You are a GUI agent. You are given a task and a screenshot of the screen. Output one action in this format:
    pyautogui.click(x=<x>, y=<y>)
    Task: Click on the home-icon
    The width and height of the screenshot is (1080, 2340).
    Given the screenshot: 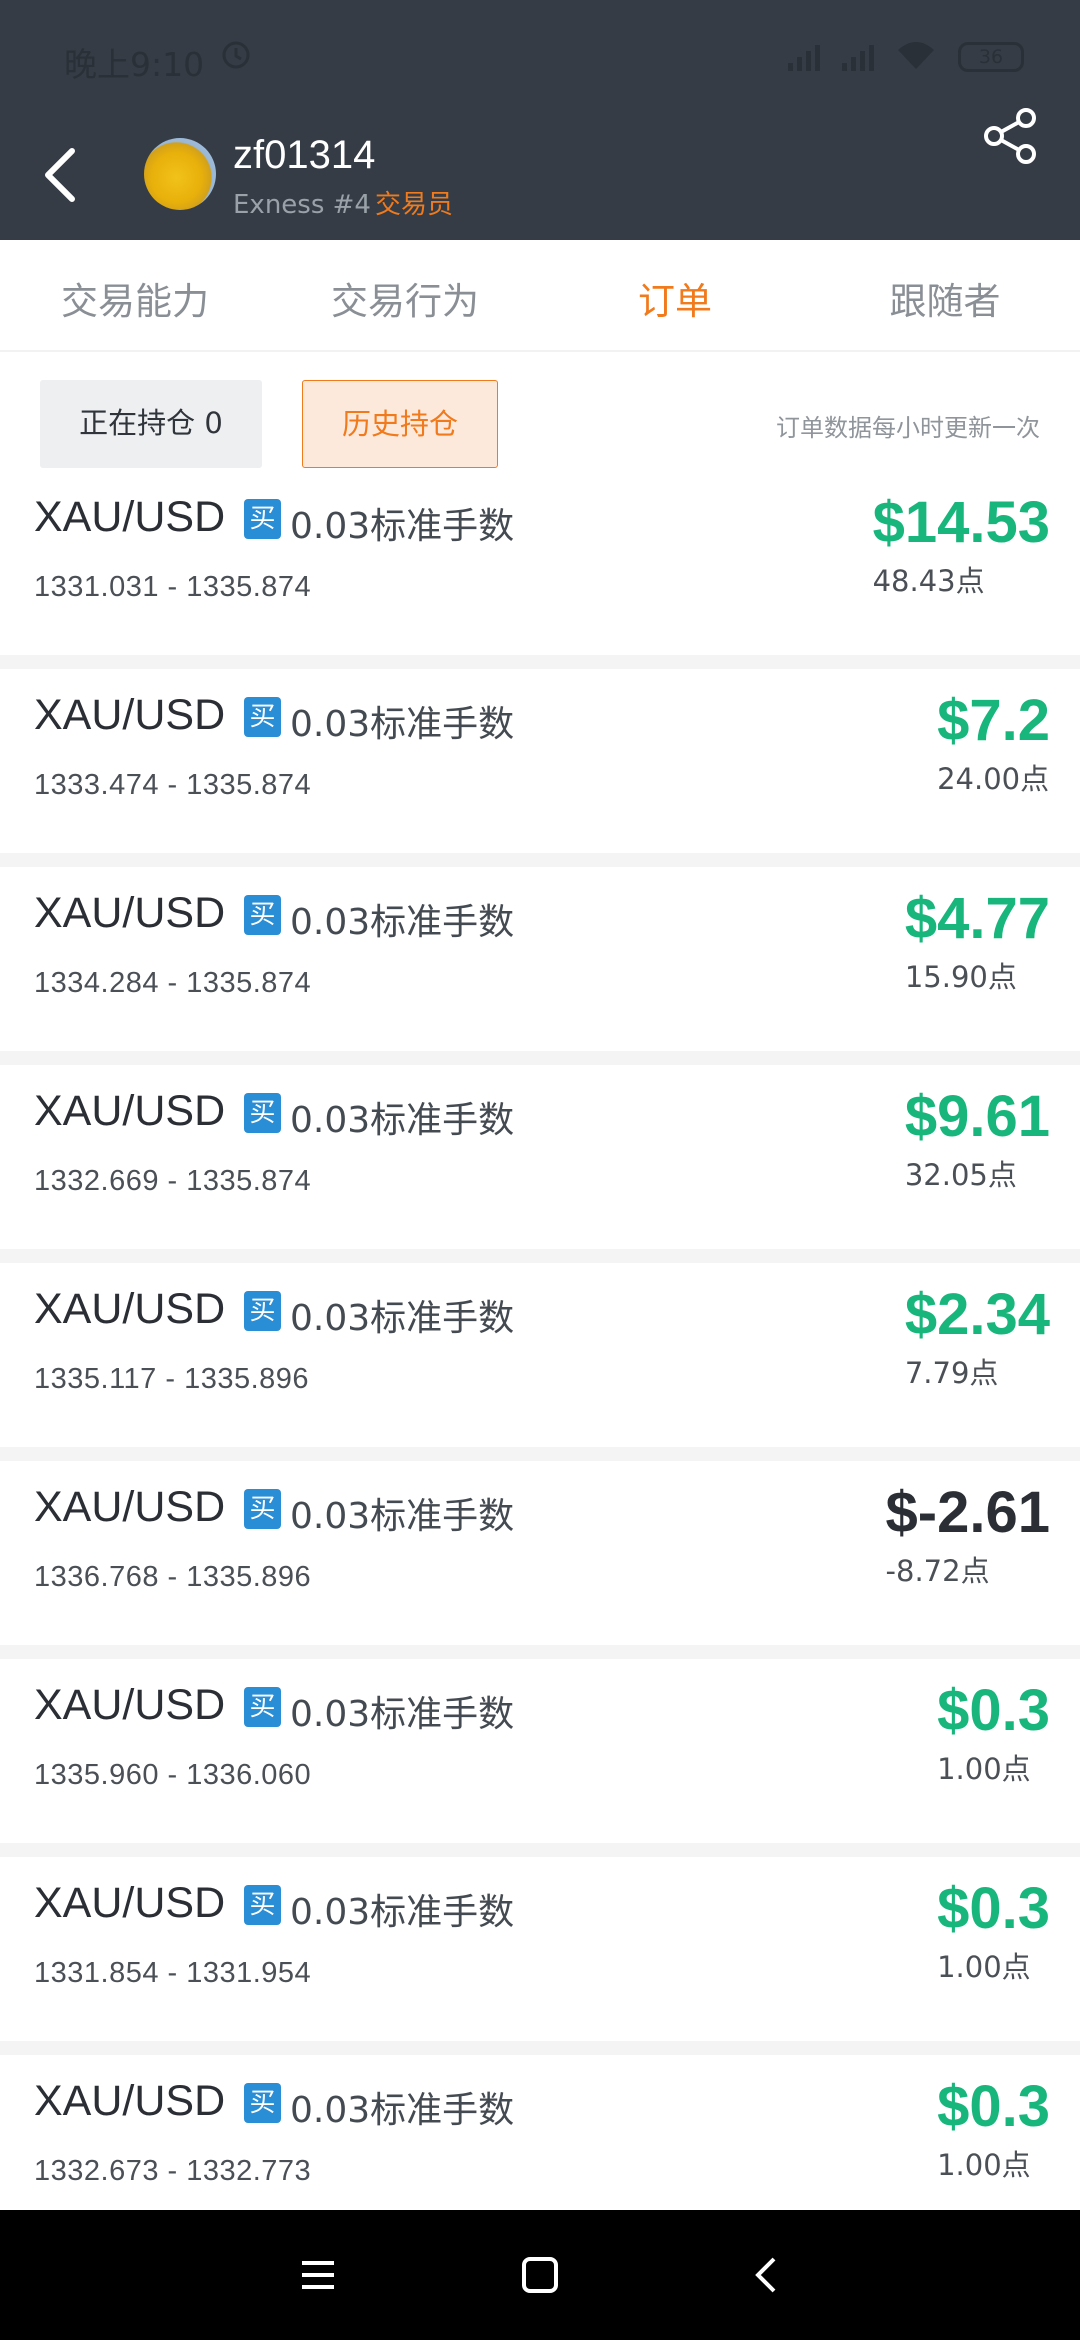 What is the action you would take?
    pyautogui.click(x=540, y=2275)
    